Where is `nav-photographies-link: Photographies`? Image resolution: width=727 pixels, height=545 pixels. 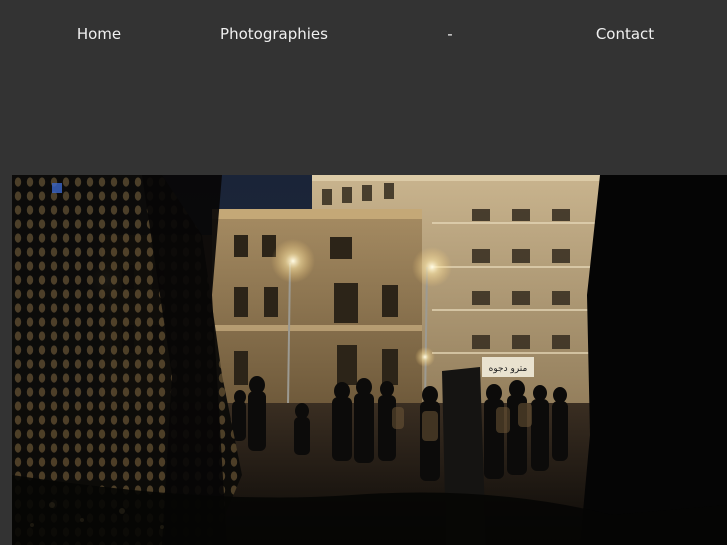 nav-photographies-link: Photographies is located at coordinates (274, 34).